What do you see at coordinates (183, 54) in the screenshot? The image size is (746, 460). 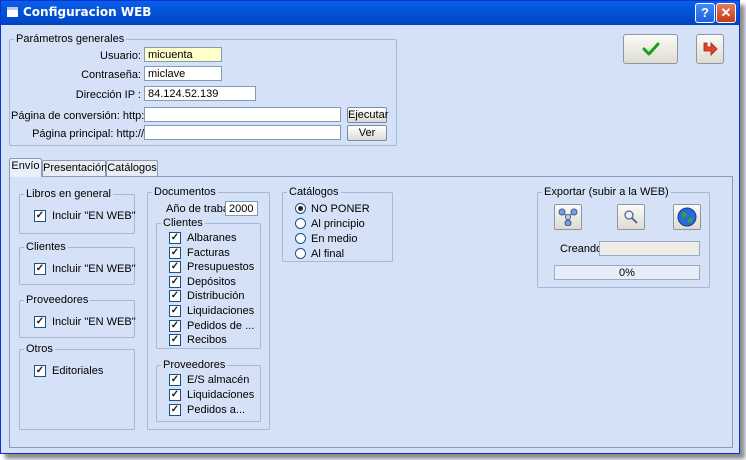 I see `usuario-input: micuenta` at bounding box center [183, 54].